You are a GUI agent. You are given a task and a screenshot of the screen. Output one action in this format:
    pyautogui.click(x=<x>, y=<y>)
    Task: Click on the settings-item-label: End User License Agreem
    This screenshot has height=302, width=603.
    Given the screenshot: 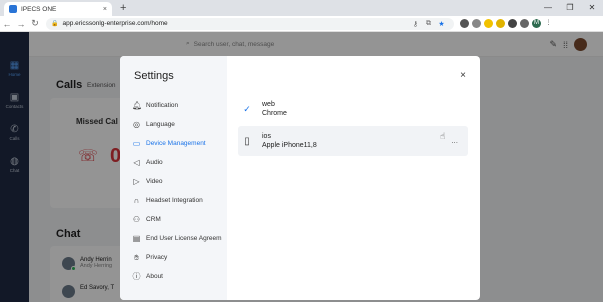 What is the action you would take?
    pyautogui.click(x=184, y=238)
    